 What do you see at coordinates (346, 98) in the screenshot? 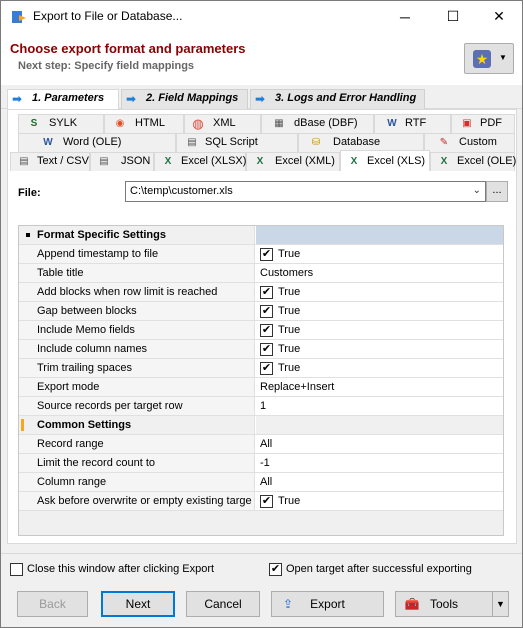
I see `step-label: 3. Logs and Error Handling` at bounding box center [346, 98].